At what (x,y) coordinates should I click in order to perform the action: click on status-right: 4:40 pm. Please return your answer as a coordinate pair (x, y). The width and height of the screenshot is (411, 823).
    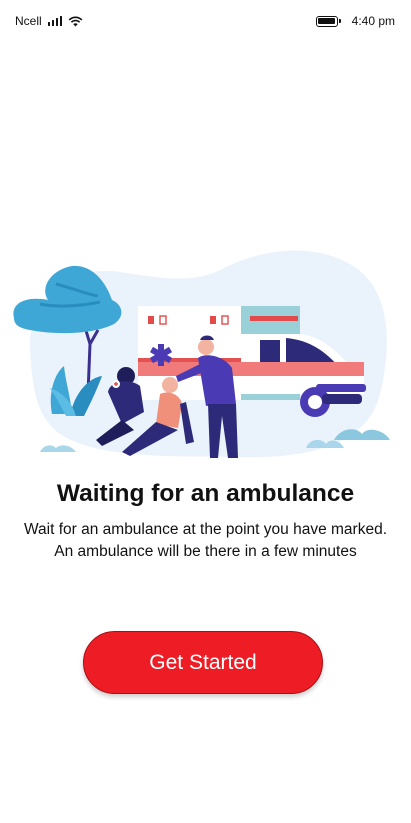
    Looking at the image, I should click on (355, 21).